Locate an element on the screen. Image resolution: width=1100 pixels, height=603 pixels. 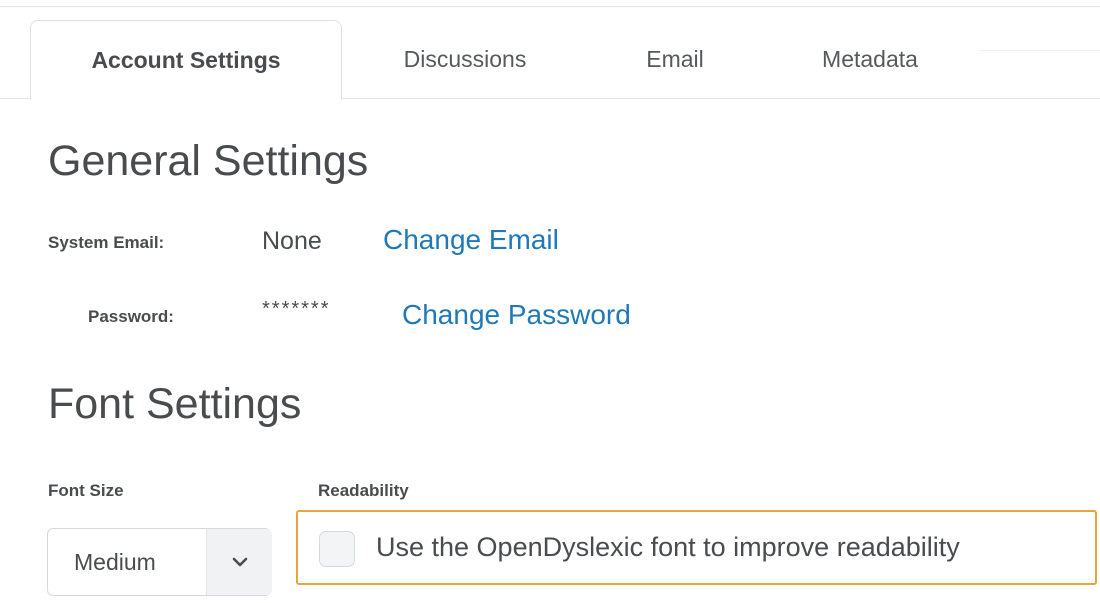
tab-discussions: Discussions is located at coordinates (465, 59).